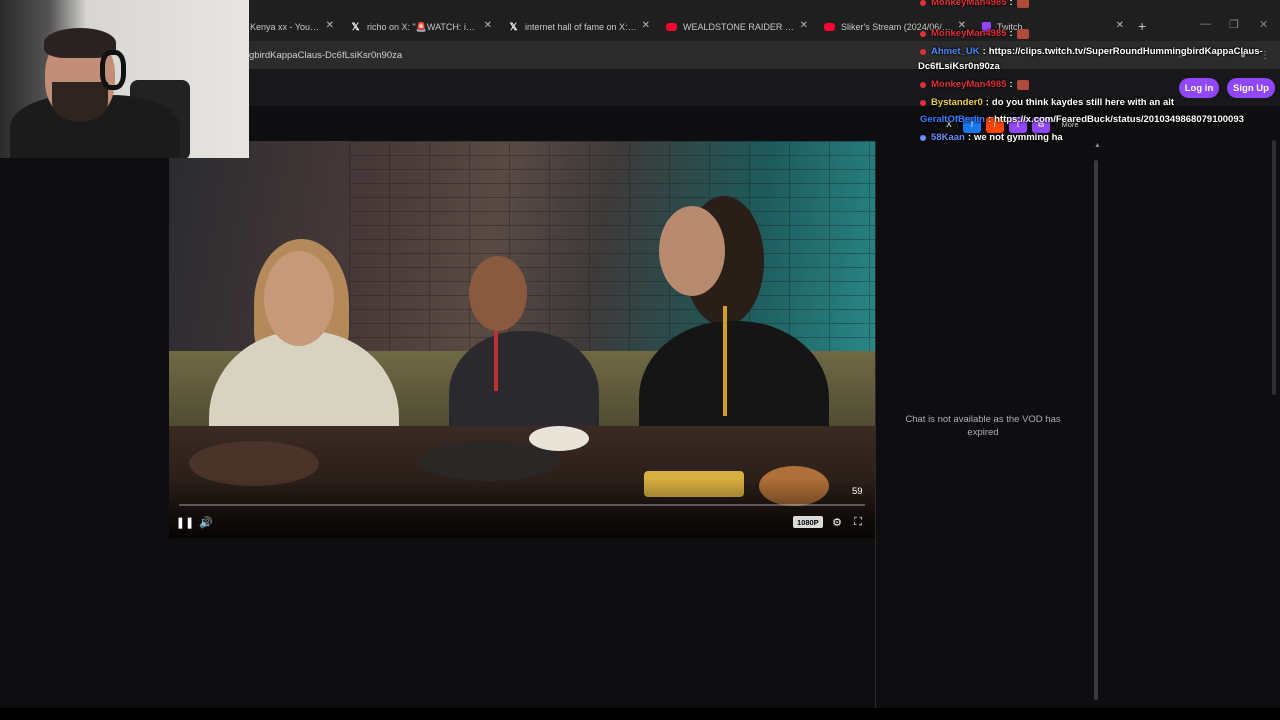  What do you see at coordinates (285, 27) in the screenshot?
I see `tab-title: Kenya xx - YouTube` at bounding box center [285, 27].